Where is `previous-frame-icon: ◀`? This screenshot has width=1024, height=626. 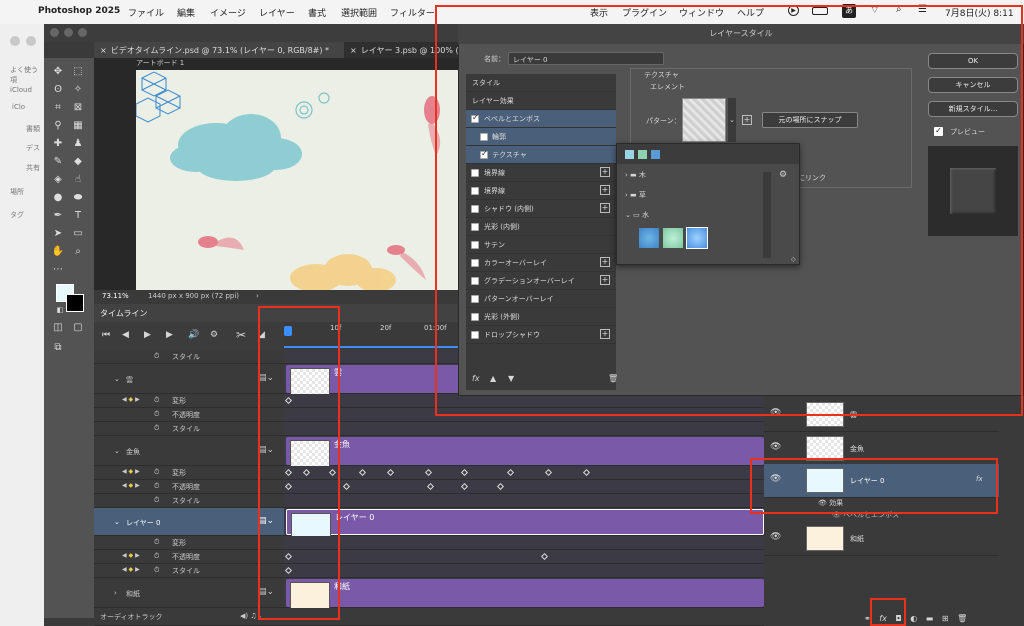 previous-frame-icon: ◀ is located at coordinates (125, 335).